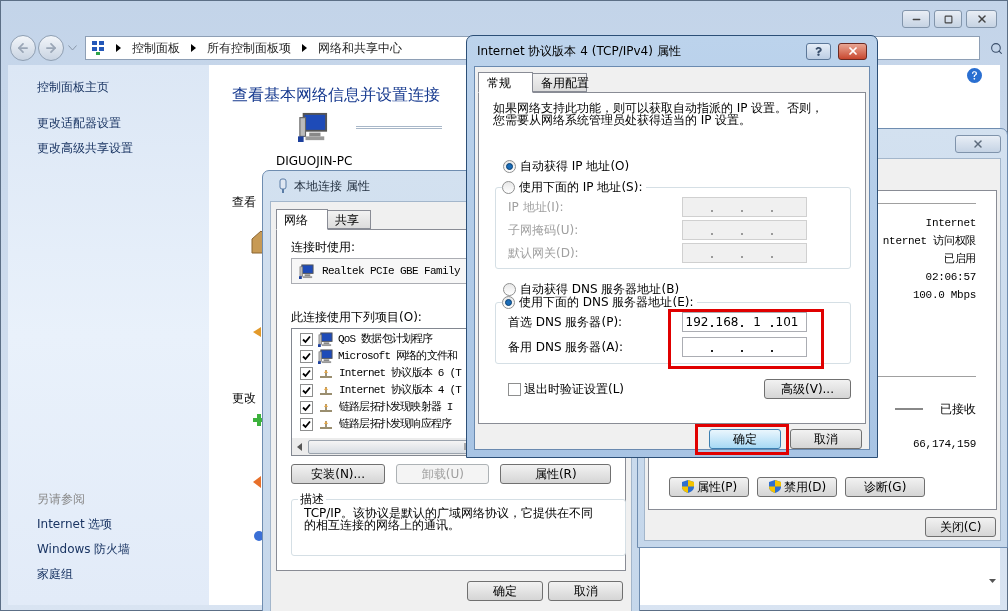 Image resolution: width=1008 pixels, height=611 pixels. I want to click on status-value: 02:06:57, so click(950, 277).